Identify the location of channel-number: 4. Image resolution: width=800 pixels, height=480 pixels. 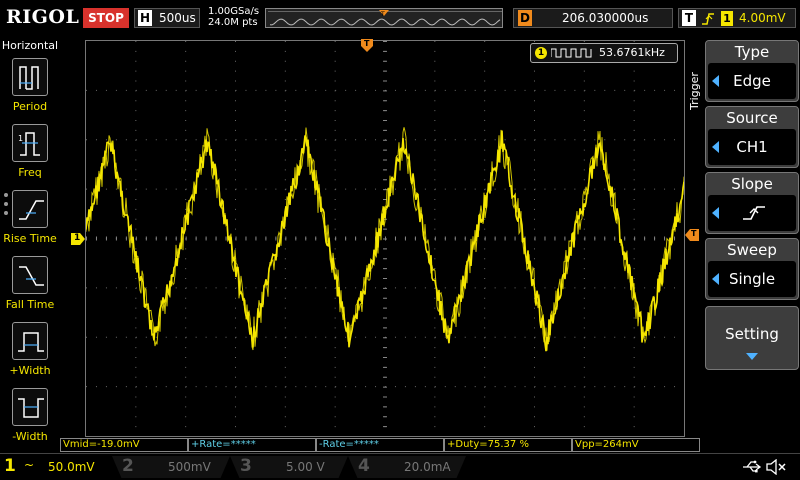
(364, 466).